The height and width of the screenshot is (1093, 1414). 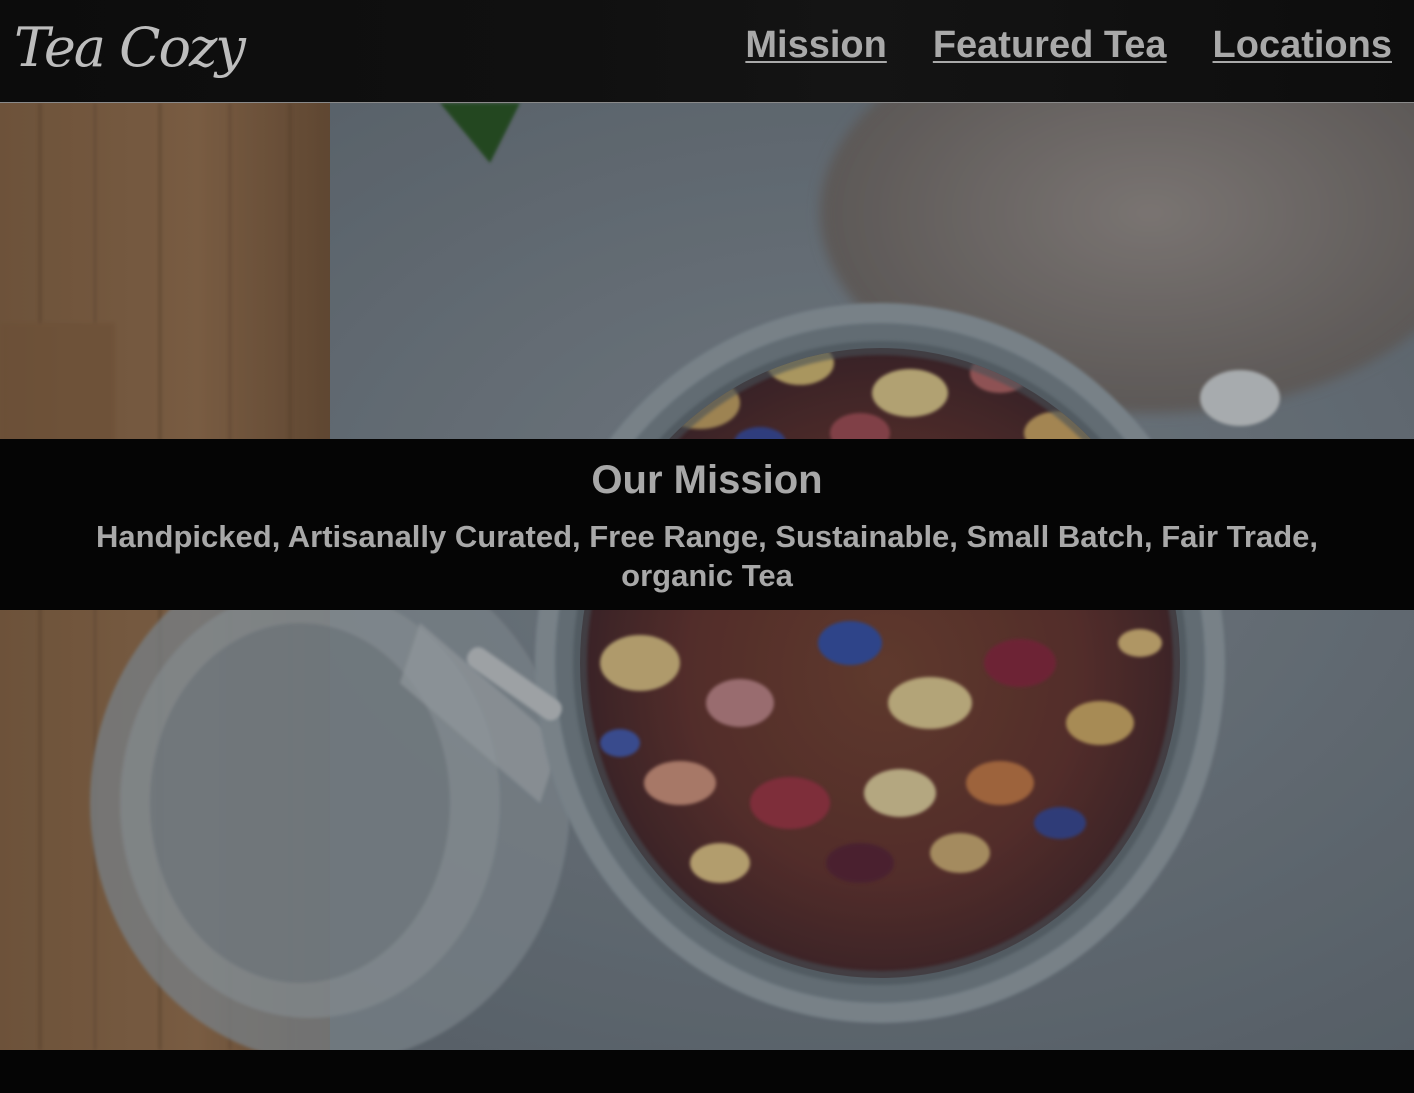 What do you see at coordinates (1050, 45) in the screenshot?
I see `nav-link-featured-tea: Featured Tea` at bounding box center [1050, 45].